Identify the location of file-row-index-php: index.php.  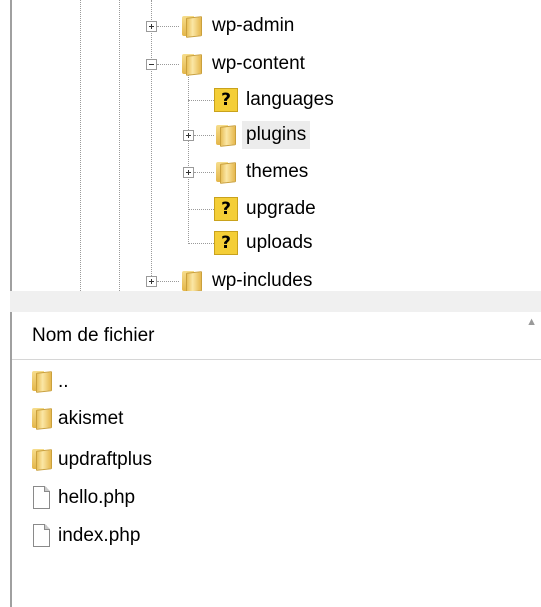
(85, 536).